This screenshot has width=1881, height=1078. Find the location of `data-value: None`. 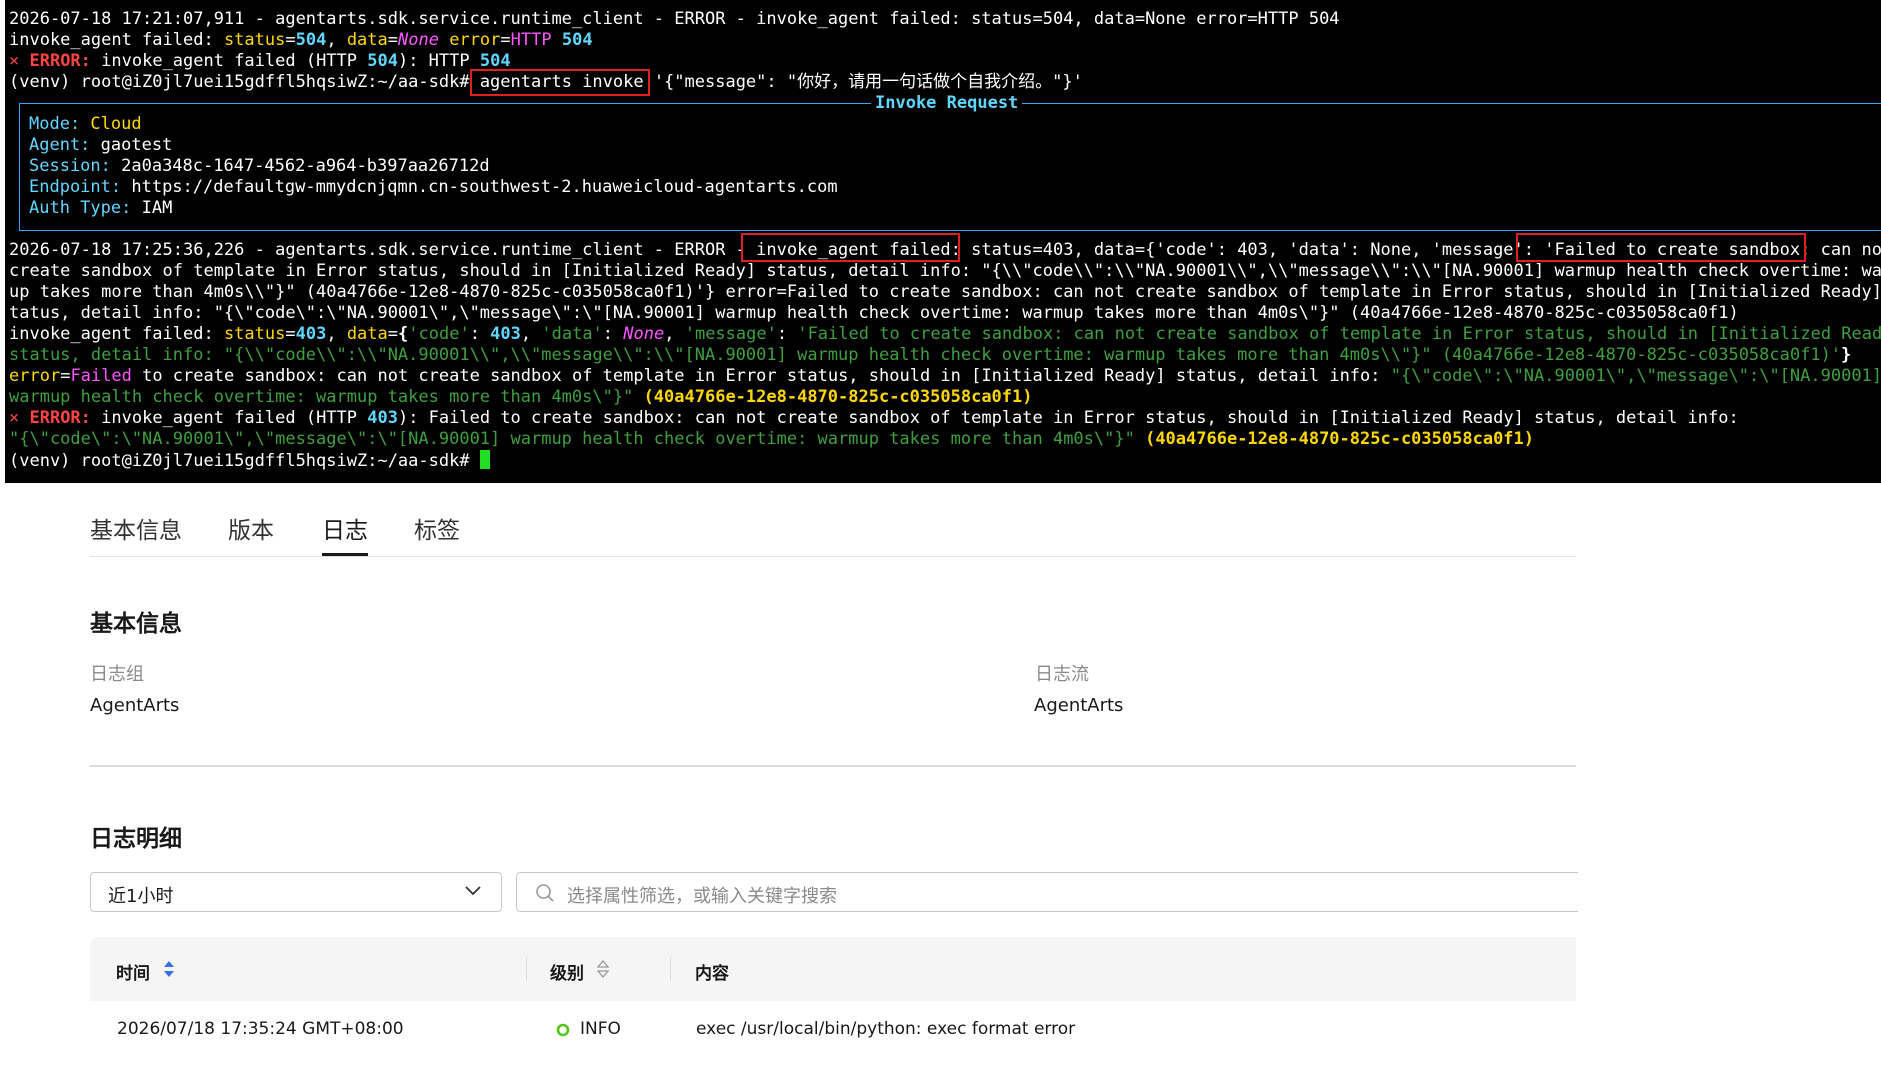

data-value: None is located at coordinates (418, 40).